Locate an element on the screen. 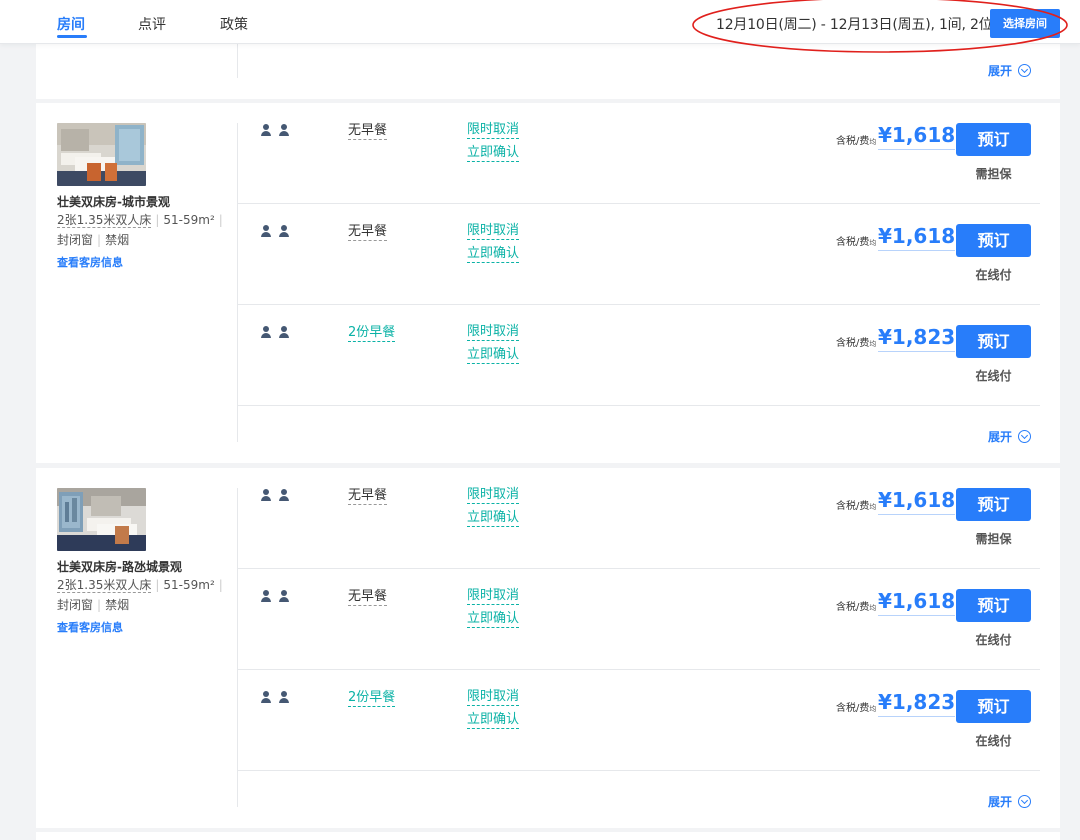 This screenshot has width=1080, height=840. tab-reviews: 点评 is located at coordinates (152, 24).